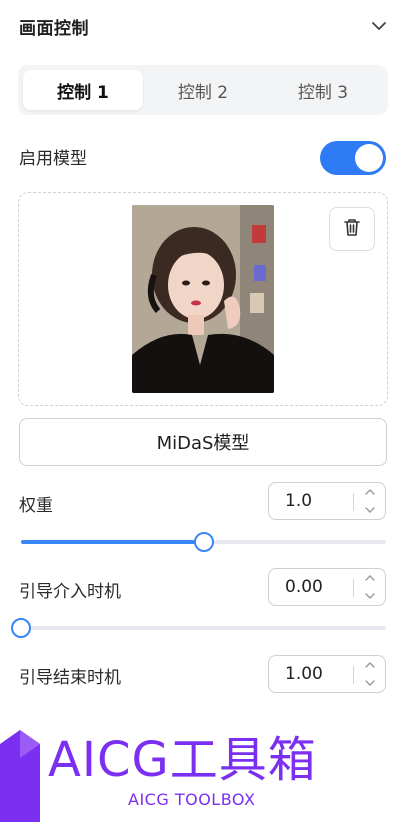 This screenshot has height=833, width=407. I want to click on panel-title: 画面控制, so click(54, 28).